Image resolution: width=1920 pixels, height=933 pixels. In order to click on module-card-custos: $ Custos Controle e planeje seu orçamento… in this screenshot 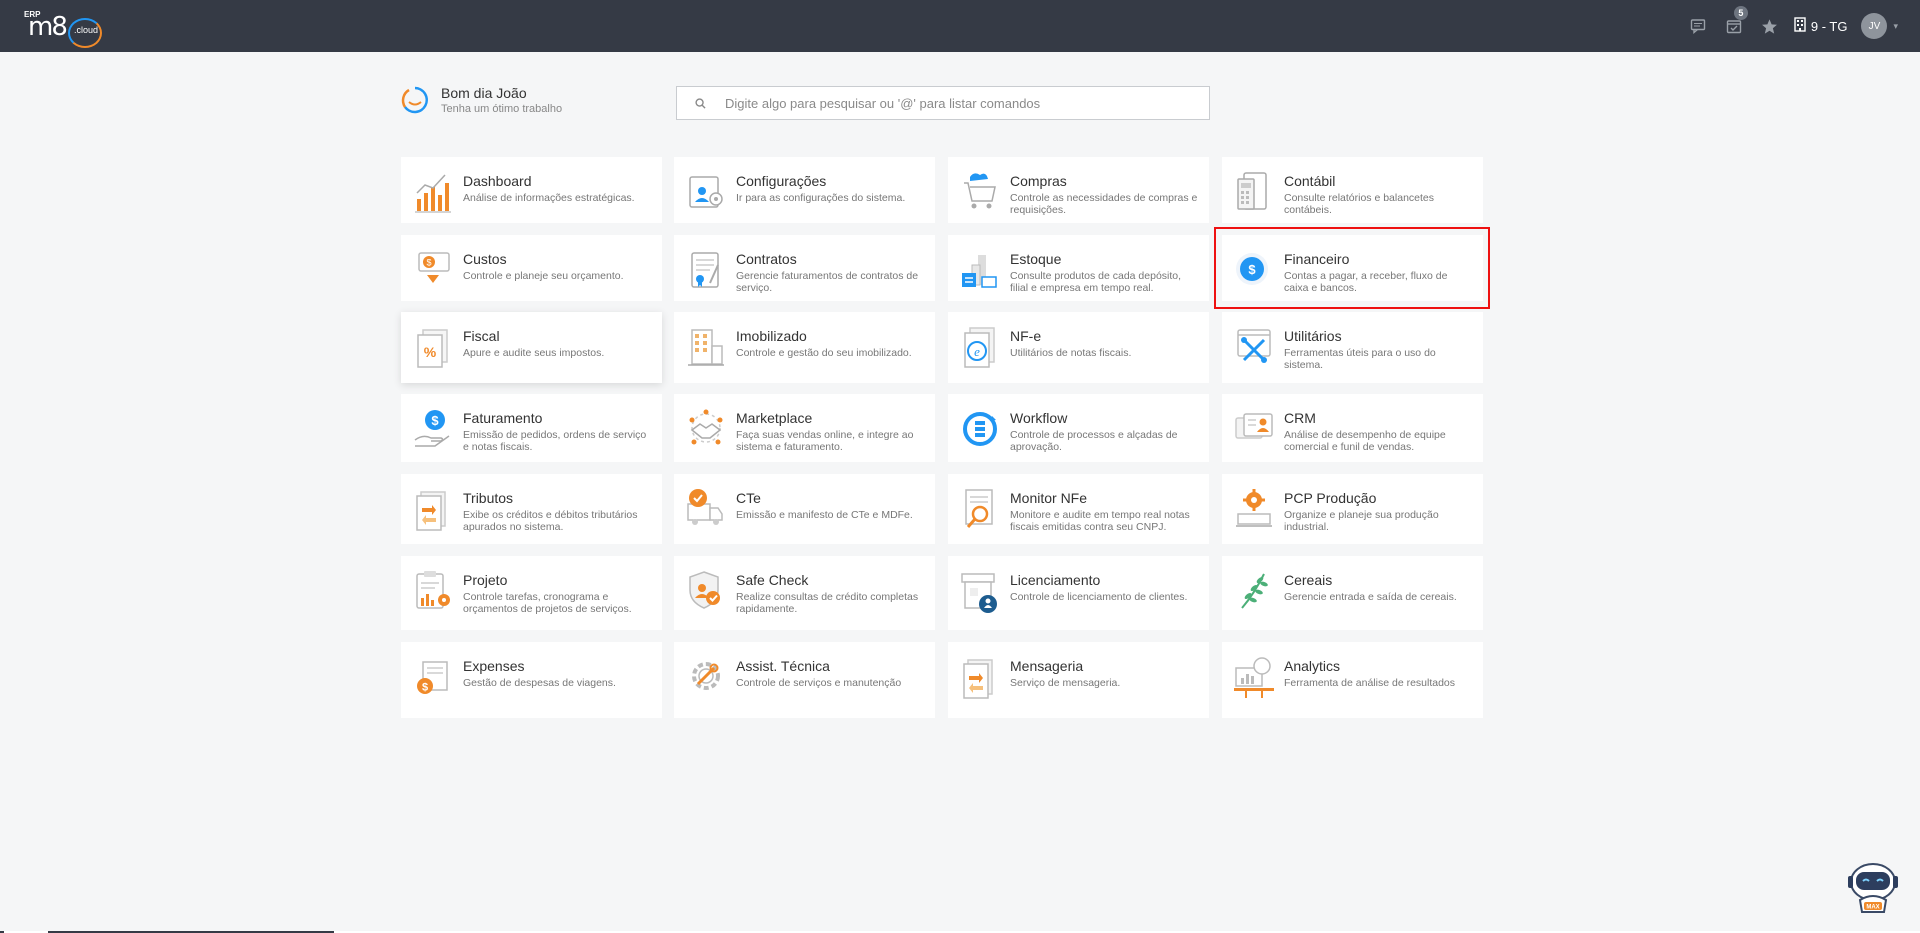, I will do `click(531, 268)`.